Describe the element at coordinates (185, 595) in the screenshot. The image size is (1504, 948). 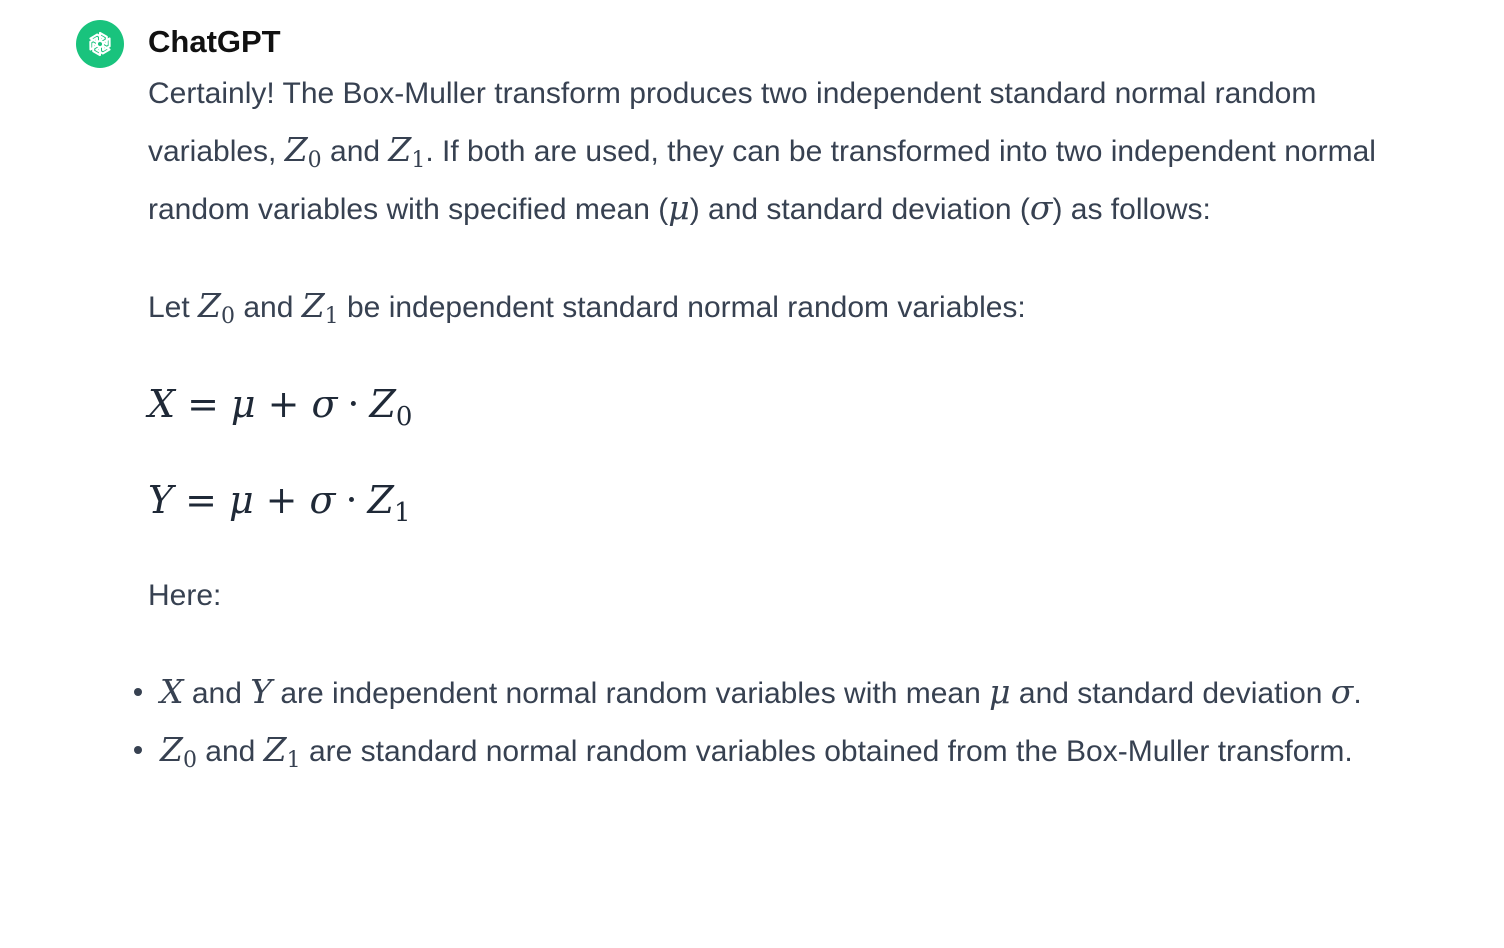
I see `here-label: Here:` at that location.